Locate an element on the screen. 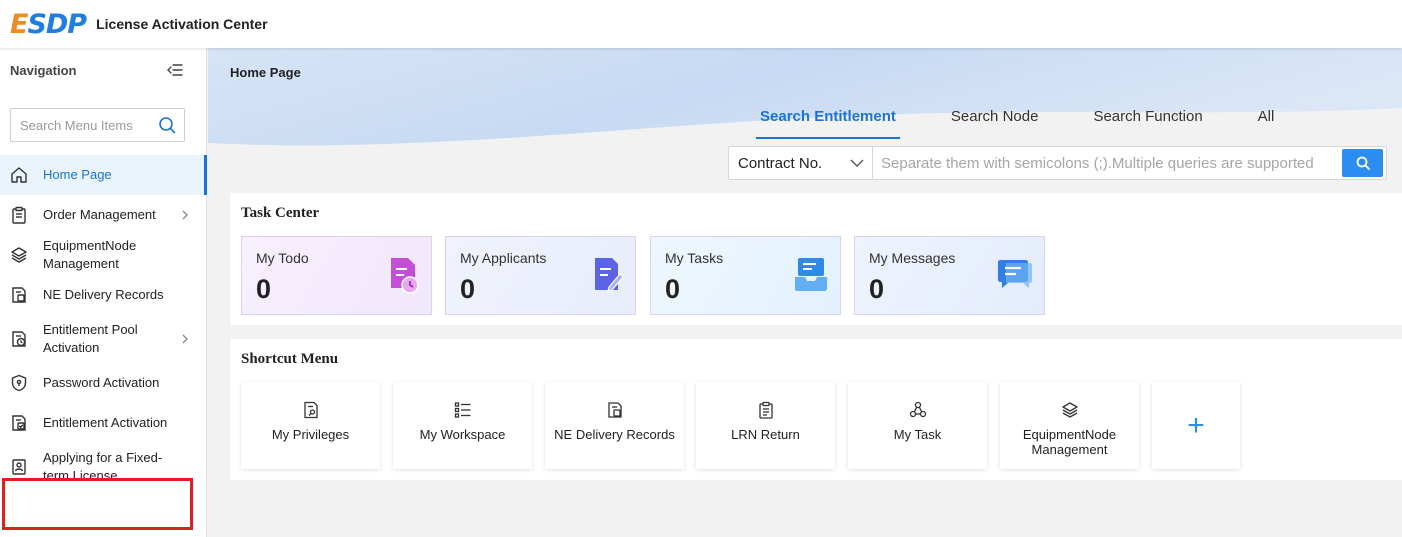 The image size is (1402, 537). shortcut-lrn-return: LRN Return is located at coordinates (765, 425).